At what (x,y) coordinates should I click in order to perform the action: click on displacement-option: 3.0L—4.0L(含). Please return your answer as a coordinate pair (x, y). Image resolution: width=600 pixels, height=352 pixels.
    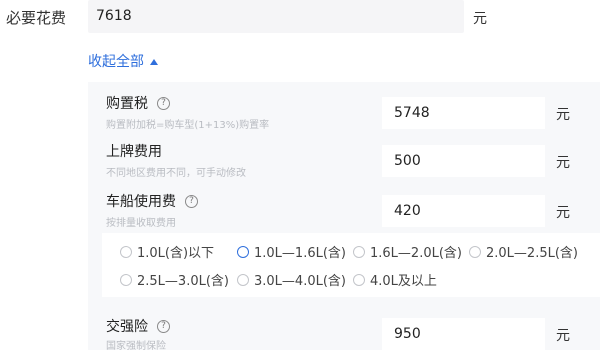
    Looking at the image, I should click on (291, 279).